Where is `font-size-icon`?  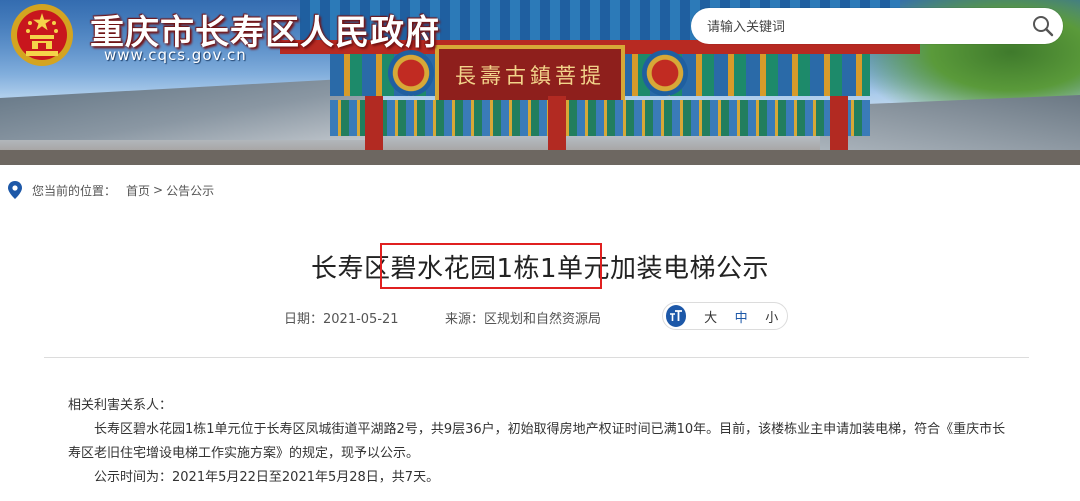 font-size-icon is located at coordinates (676, 316).